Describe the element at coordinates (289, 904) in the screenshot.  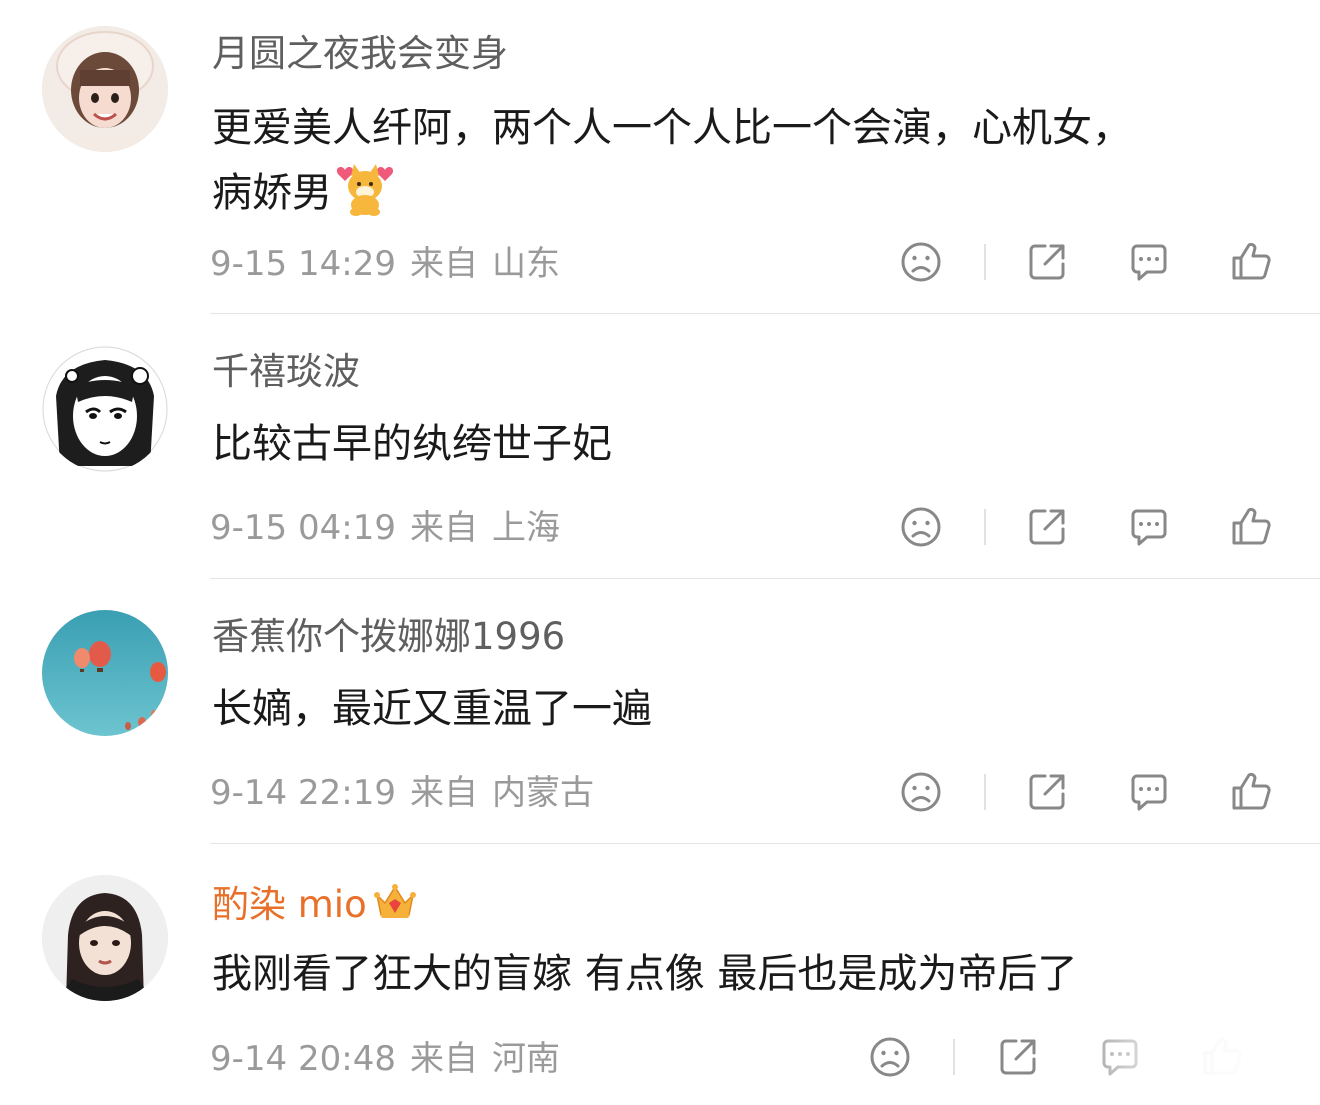
I see `username-text: 酌染 mio` at that location.